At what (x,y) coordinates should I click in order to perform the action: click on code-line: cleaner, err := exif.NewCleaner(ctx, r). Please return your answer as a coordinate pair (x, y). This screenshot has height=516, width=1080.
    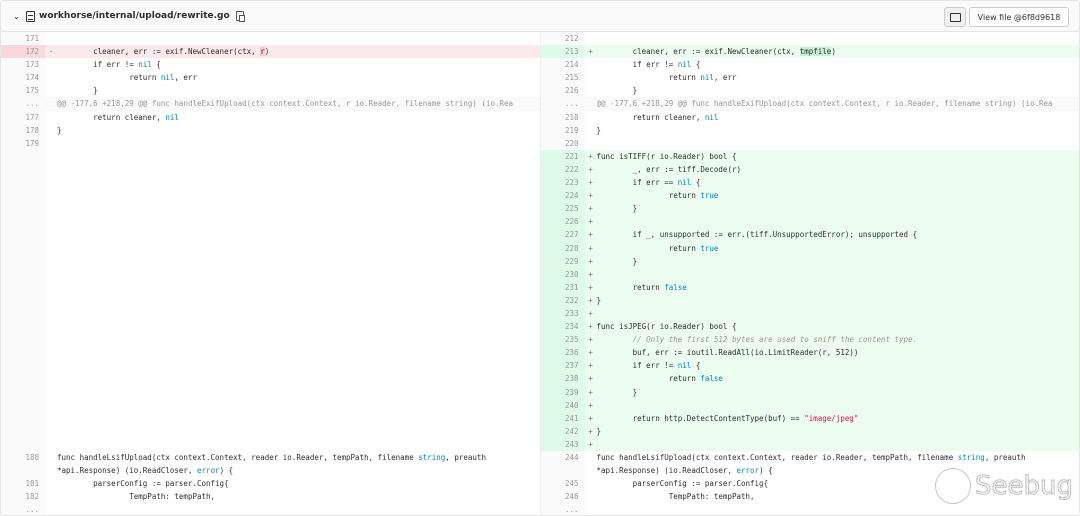
    Looking at the image, I should click on (163, 52).